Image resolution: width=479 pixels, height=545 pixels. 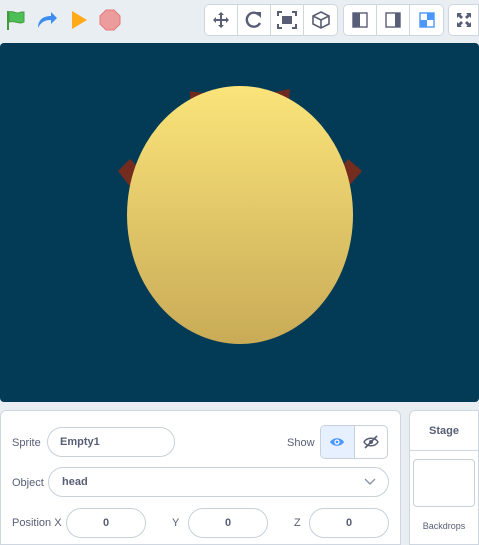 I want to click on backdrops-label: Backdrops, so click(x=444, y=526).